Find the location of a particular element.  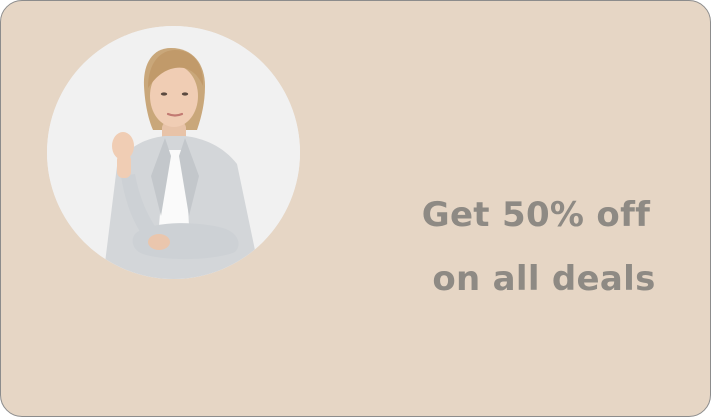

promo-line-2: on all deals is located at coordinates (544, 279).